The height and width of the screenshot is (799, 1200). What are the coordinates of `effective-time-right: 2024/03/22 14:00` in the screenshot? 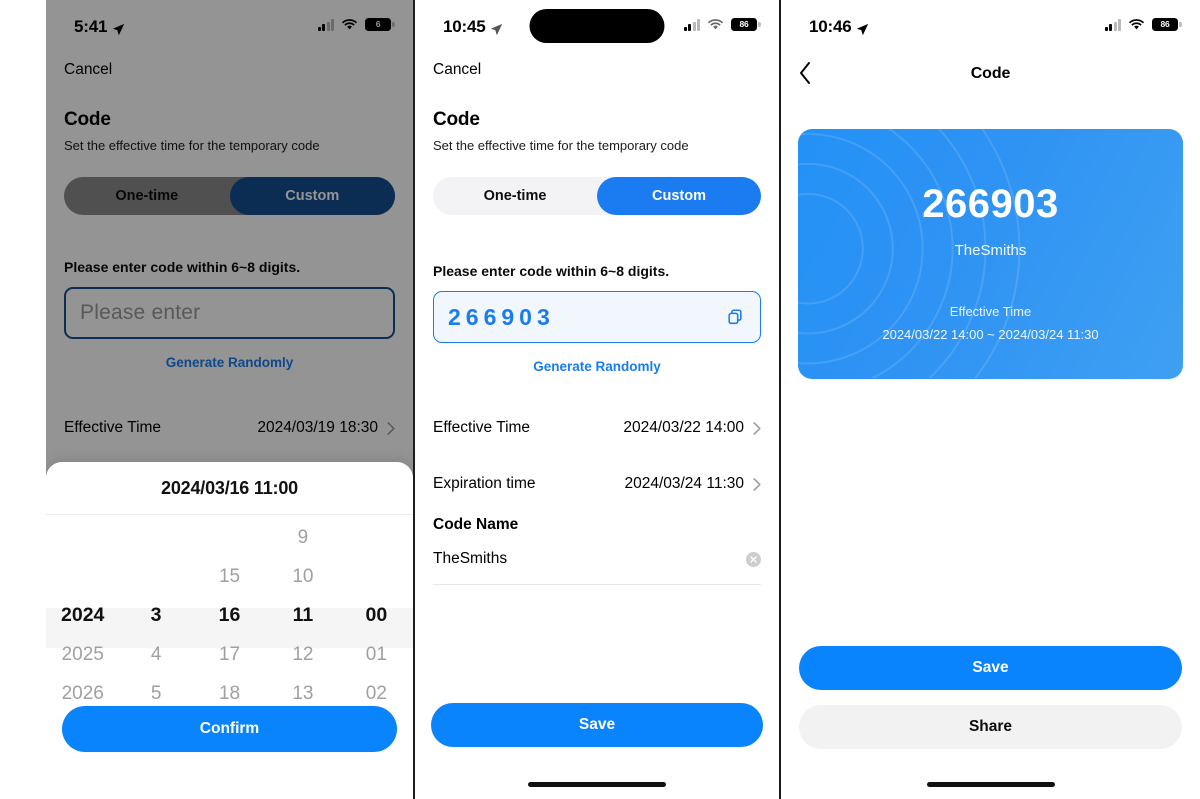 It's located at (692, 428).